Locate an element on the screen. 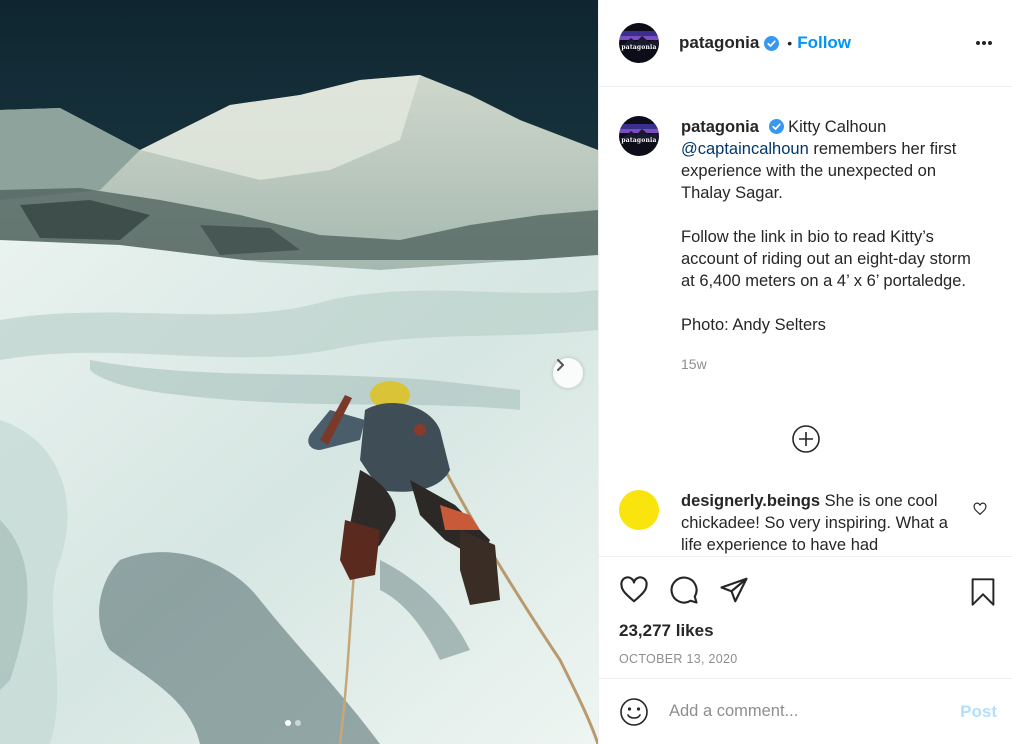  header-username: patagonia is located at coordinates (719, 43).